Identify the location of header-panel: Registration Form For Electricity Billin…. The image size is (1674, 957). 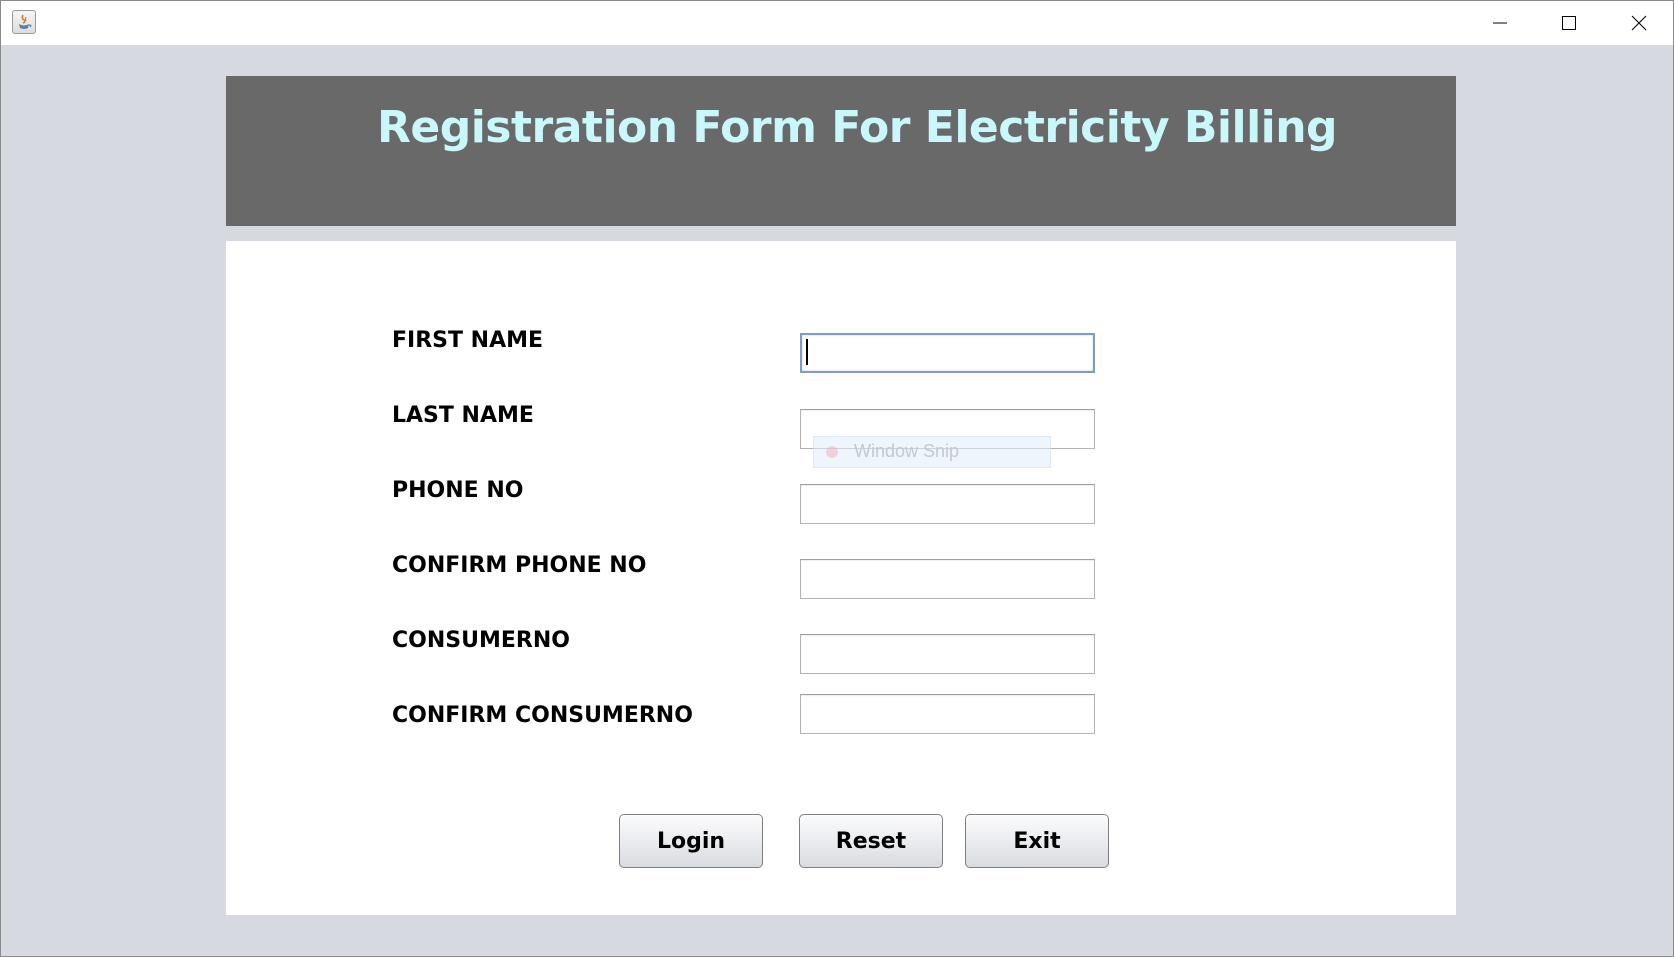
(841, 151).